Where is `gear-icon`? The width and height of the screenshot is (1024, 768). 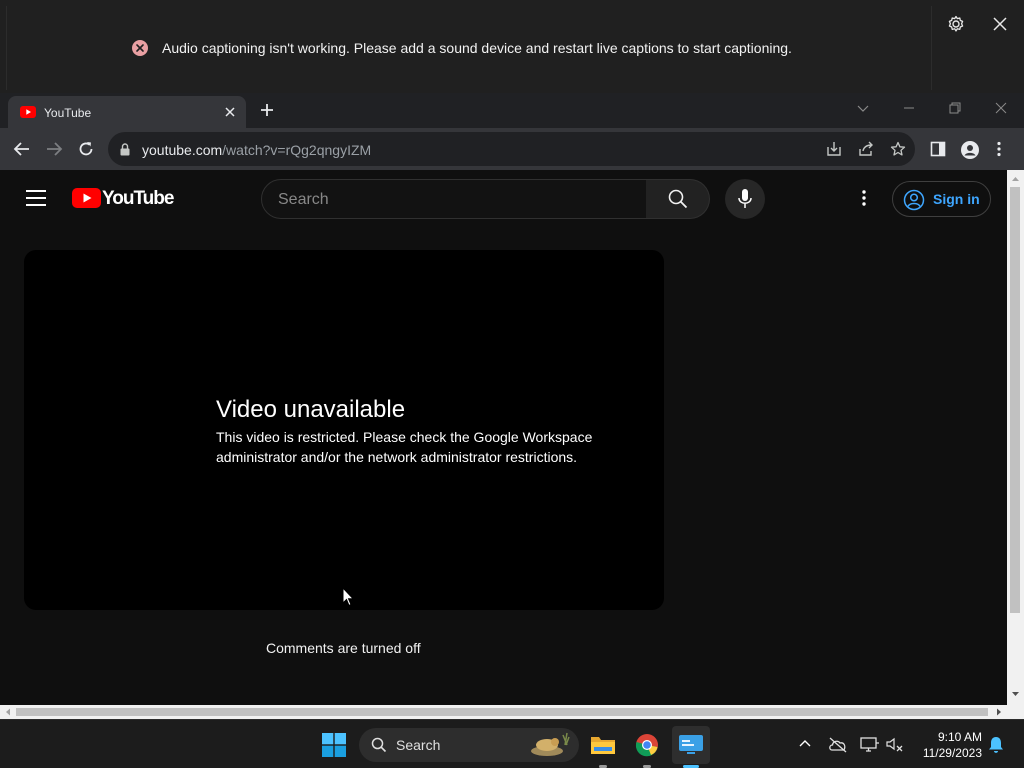
gear-icon is located at coordinates (956, 23).